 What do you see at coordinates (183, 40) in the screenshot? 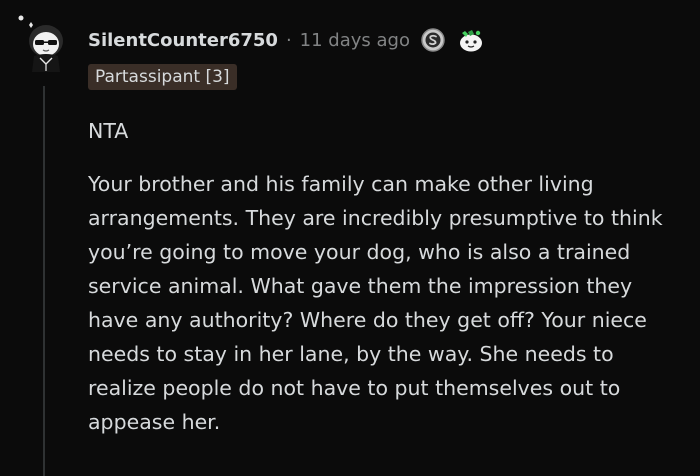
I see `username-link: SilentCounter6750` at bounding box center [183, 40].